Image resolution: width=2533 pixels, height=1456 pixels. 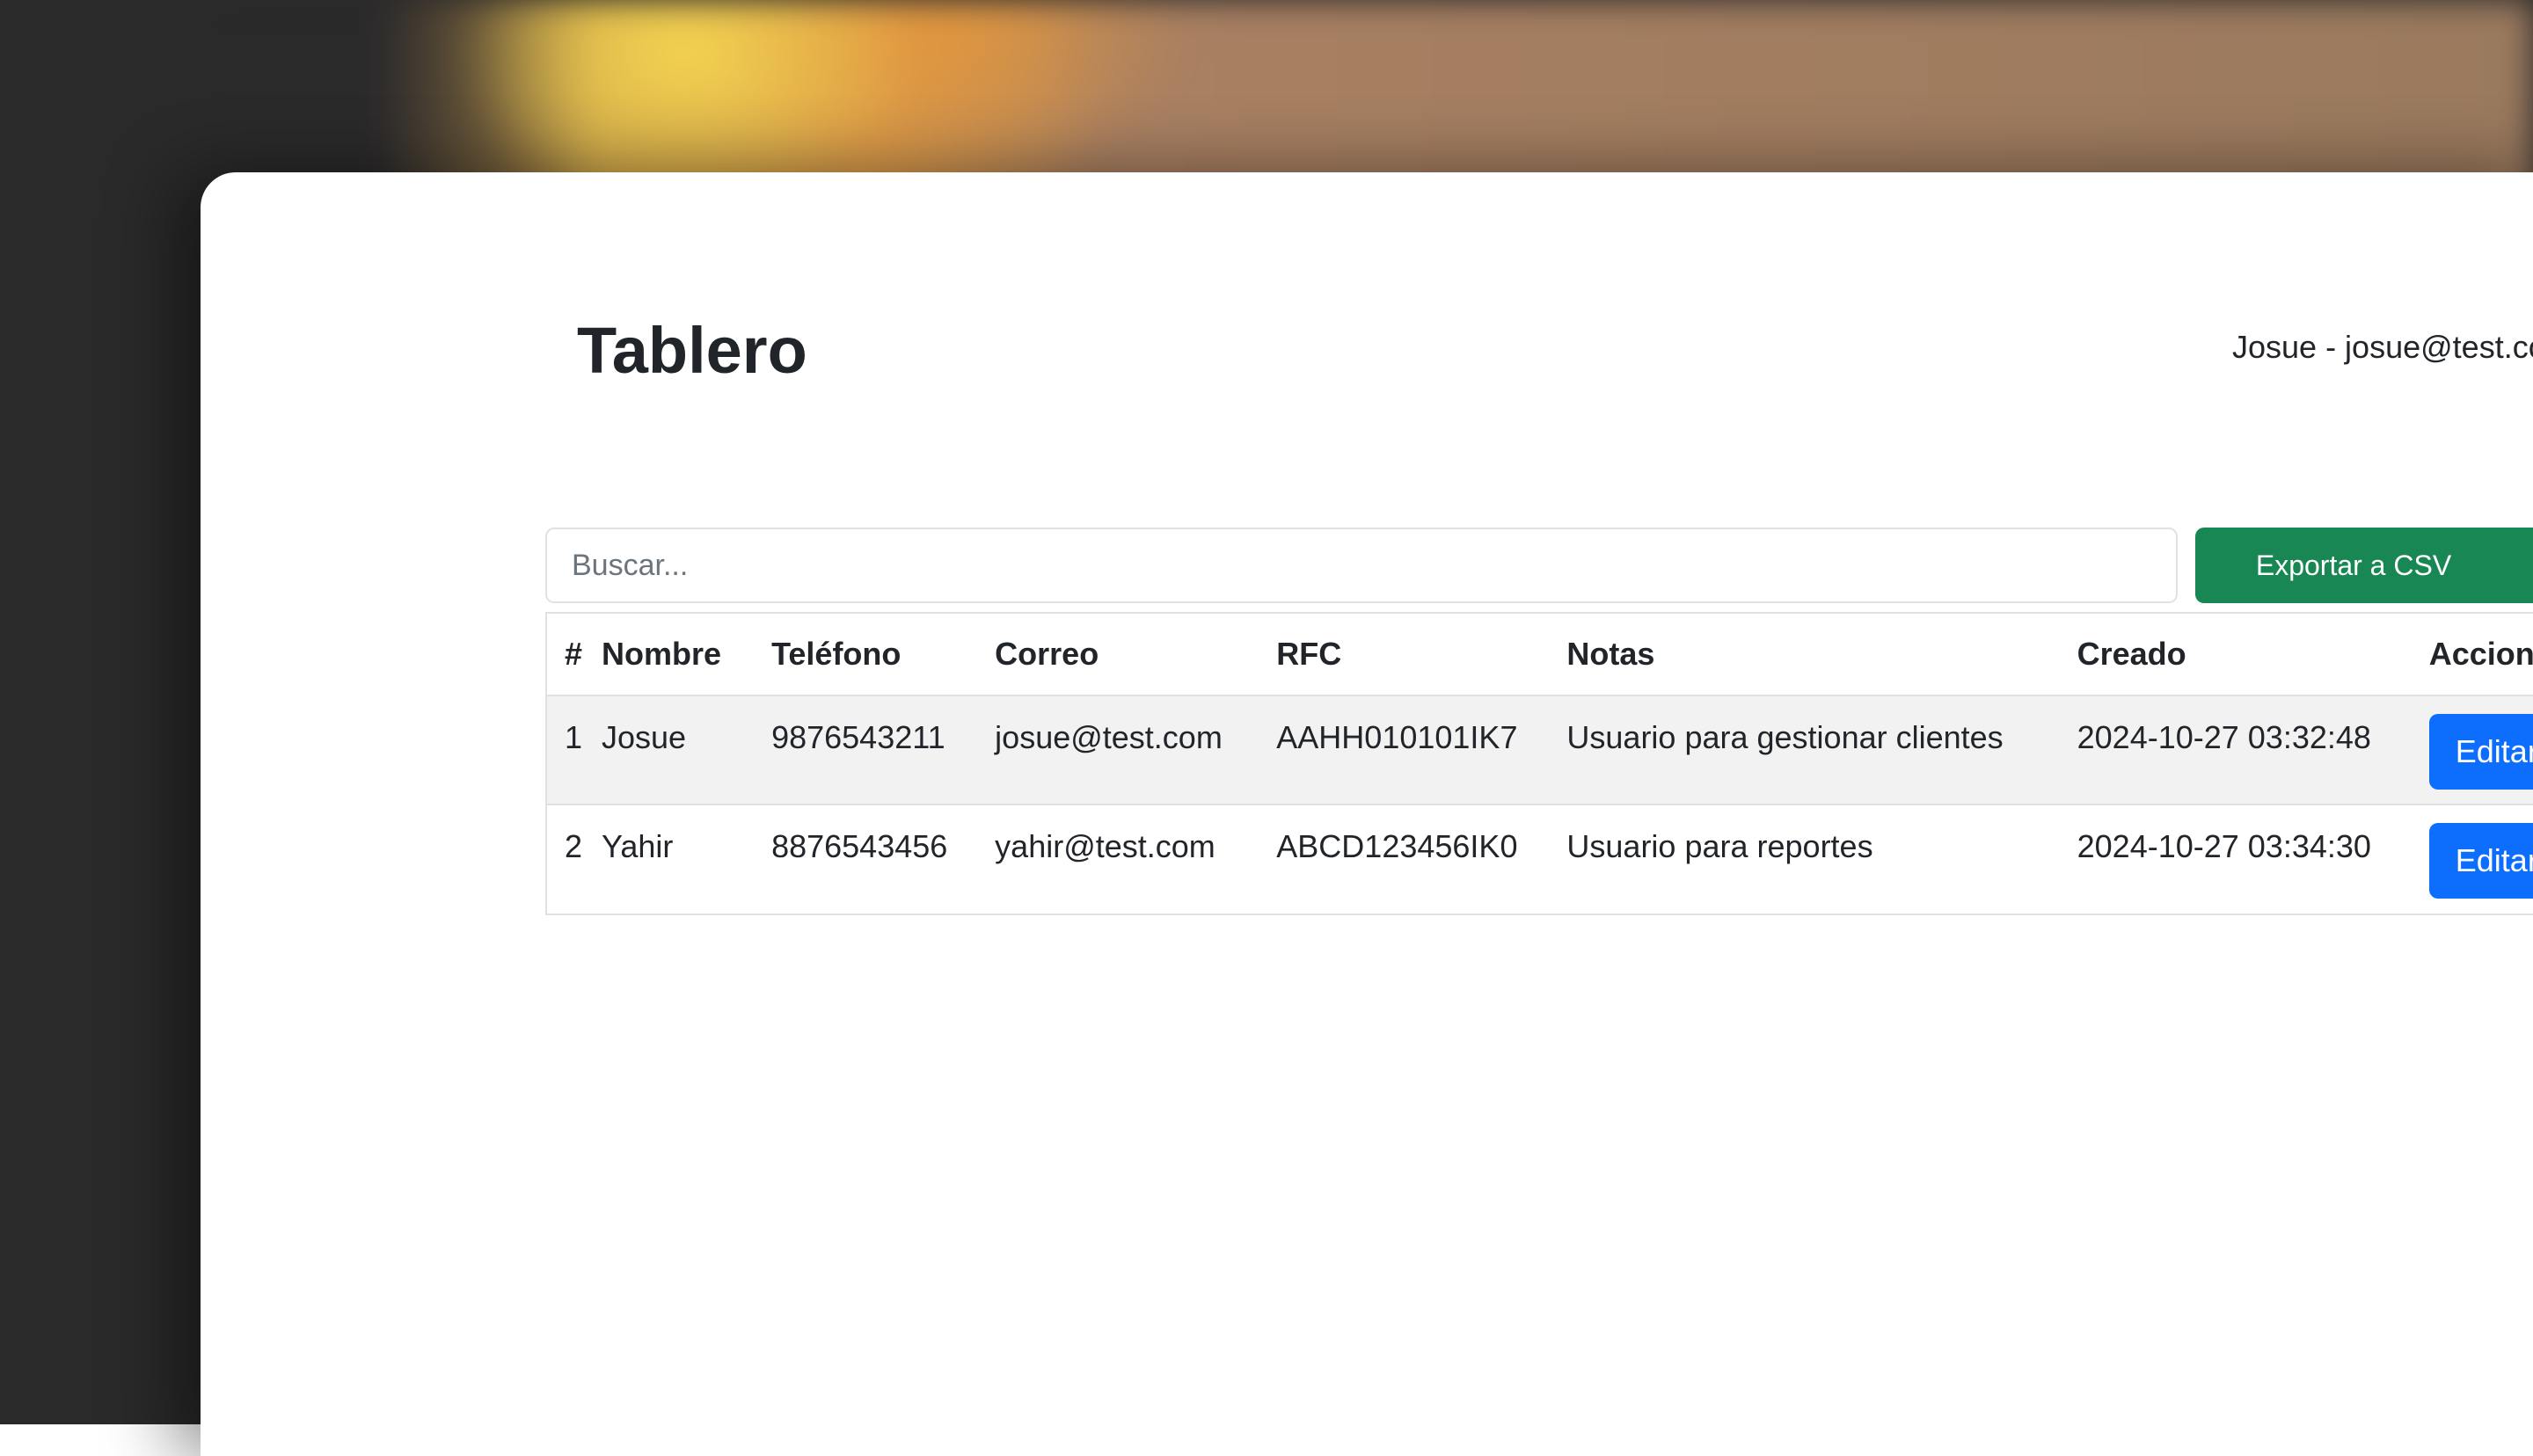 I want to click on cell-name: Yahir, so click(x=669, y=859).